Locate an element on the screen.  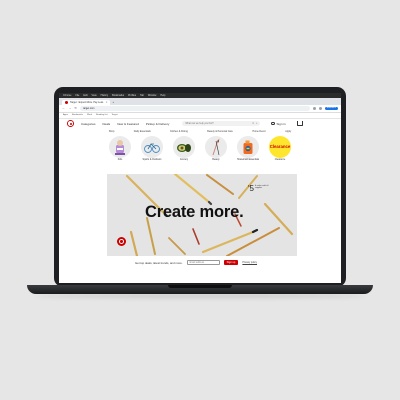
category-clearance: Clearance Clearance is located at coordinates (280, 150).